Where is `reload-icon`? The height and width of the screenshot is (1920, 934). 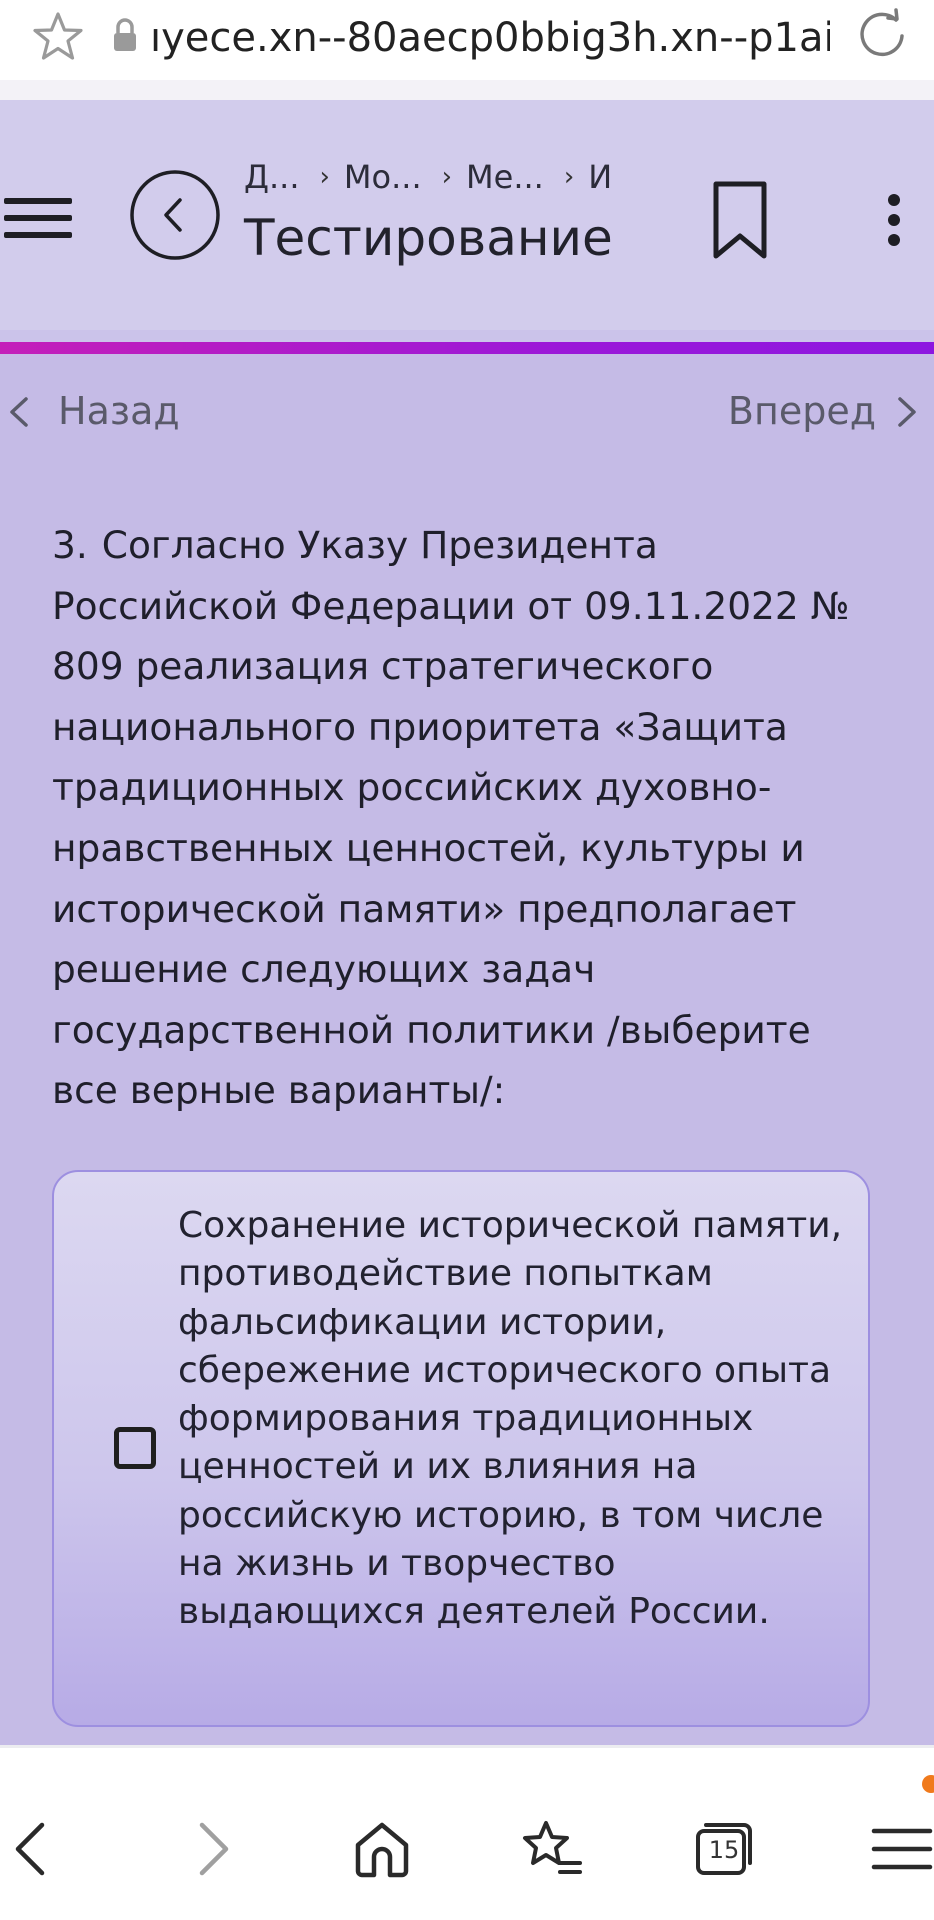 reload-icon is located at coordinates (882, 36).